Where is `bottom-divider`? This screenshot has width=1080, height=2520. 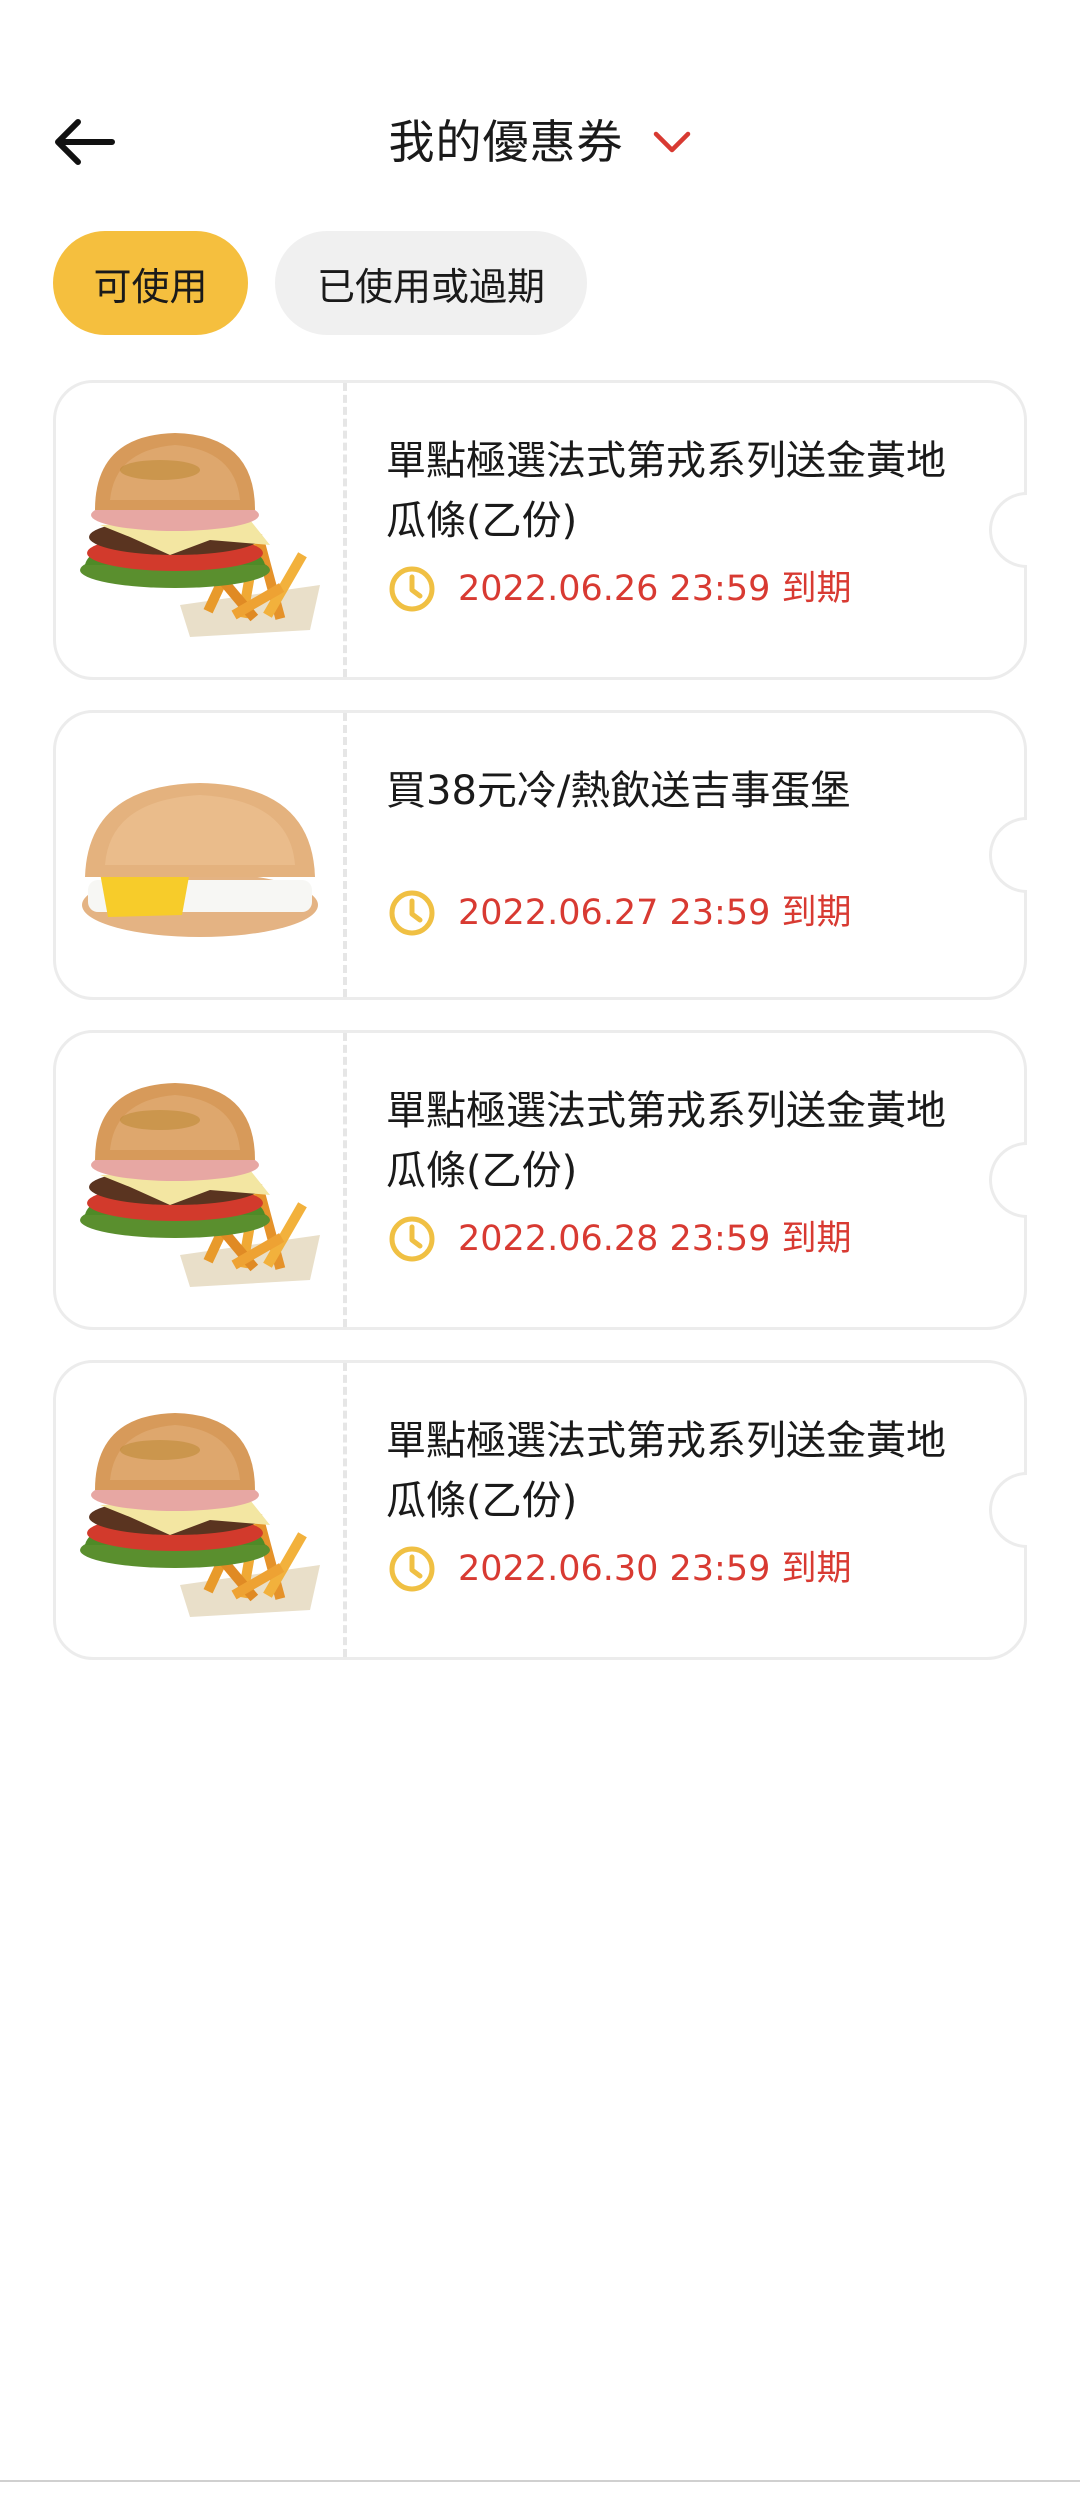
bottom-divider is located at coordinates (540, 2481).